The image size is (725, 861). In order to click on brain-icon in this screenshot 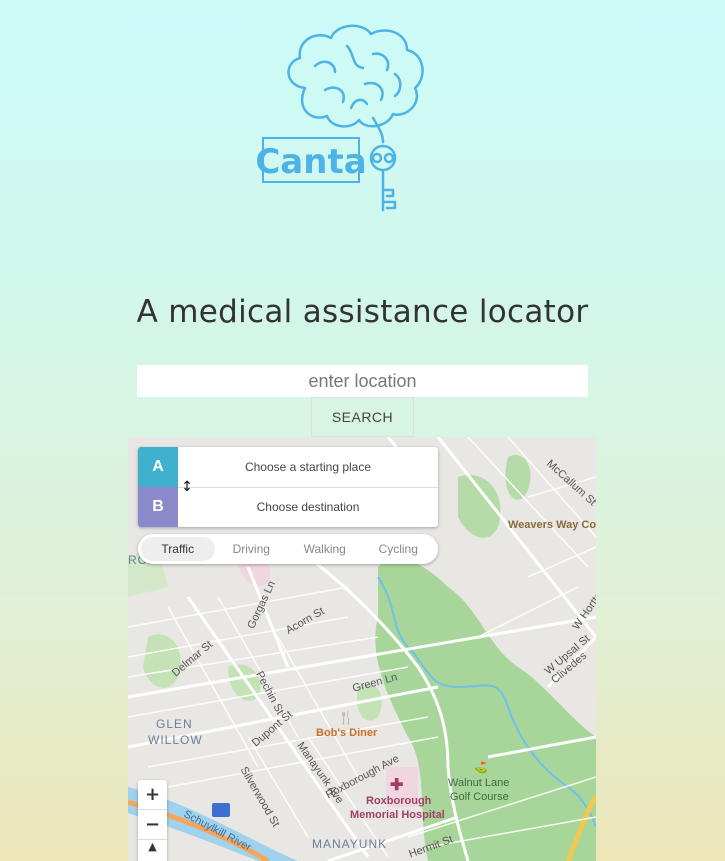, I will do `click(355, 76)`.